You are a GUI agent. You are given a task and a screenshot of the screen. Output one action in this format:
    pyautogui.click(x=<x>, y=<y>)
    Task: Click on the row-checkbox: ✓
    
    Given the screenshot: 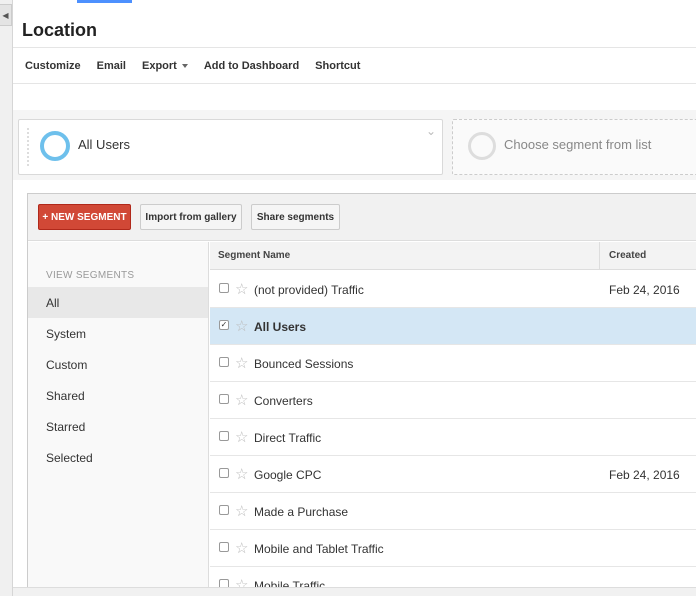 What is the action you would take?
    pyautogui.click(x=224, y=325)
    